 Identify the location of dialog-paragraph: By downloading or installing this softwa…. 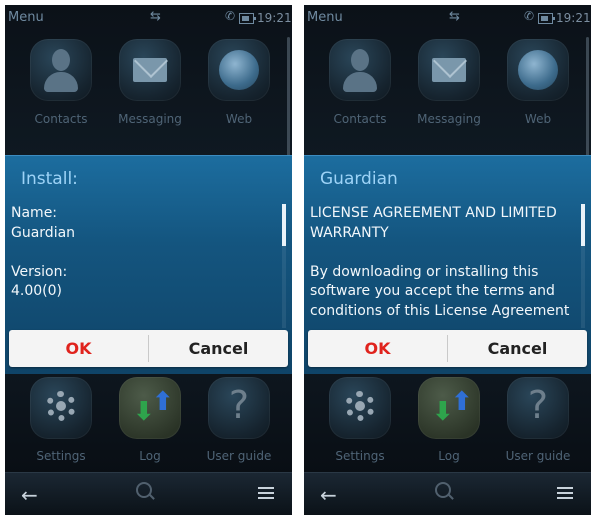
(440, 291).